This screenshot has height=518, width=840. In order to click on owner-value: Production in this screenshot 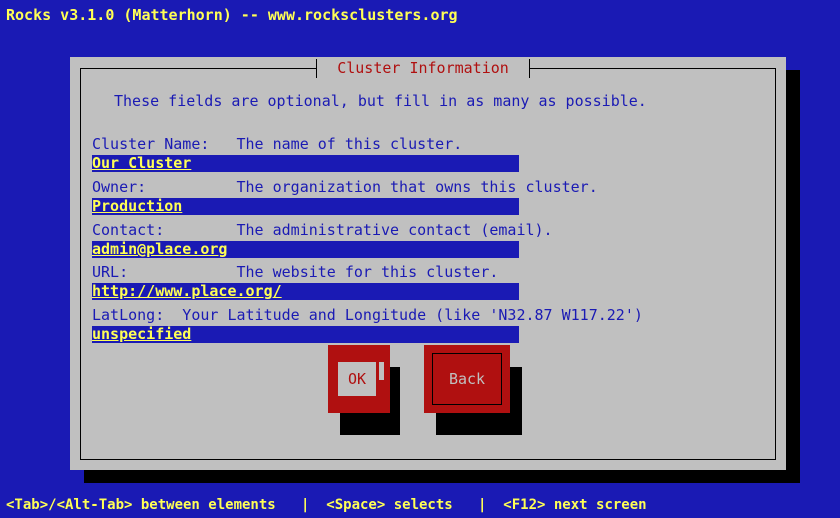, I will do `click(137, 206)`.